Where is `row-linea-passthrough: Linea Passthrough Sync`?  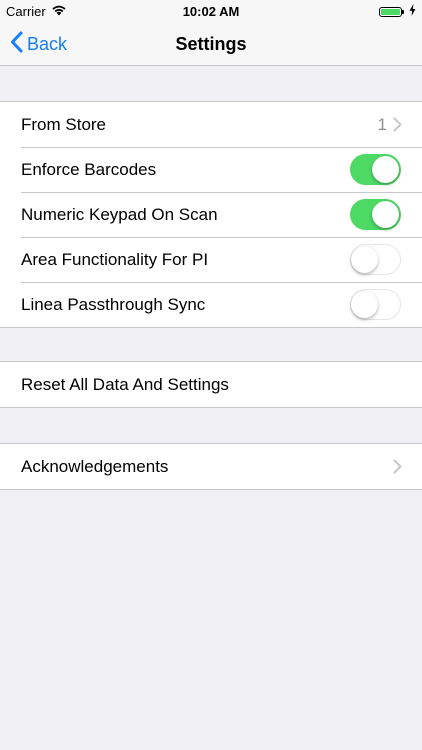 row-linea-passthrough: Linea Passthrough Sync is located at coordinates (211, 304).